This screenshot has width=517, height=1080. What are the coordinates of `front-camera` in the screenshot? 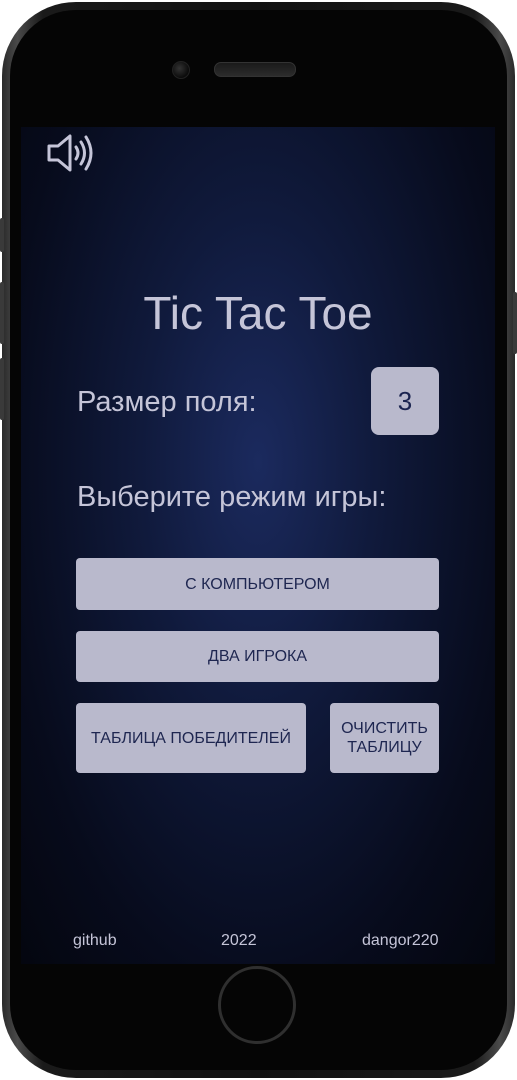 It's located at (181, 70).